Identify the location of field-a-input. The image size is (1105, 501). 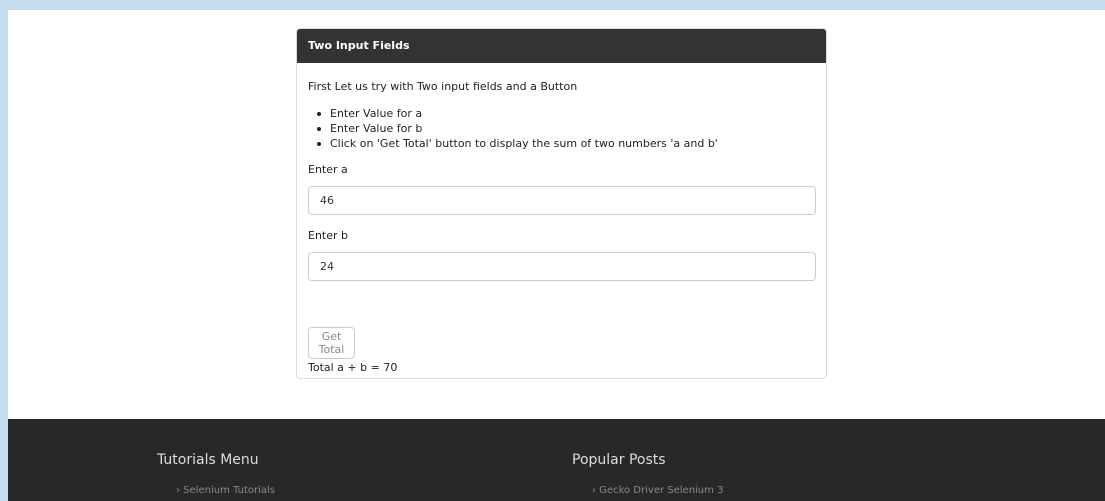
(562, 200).